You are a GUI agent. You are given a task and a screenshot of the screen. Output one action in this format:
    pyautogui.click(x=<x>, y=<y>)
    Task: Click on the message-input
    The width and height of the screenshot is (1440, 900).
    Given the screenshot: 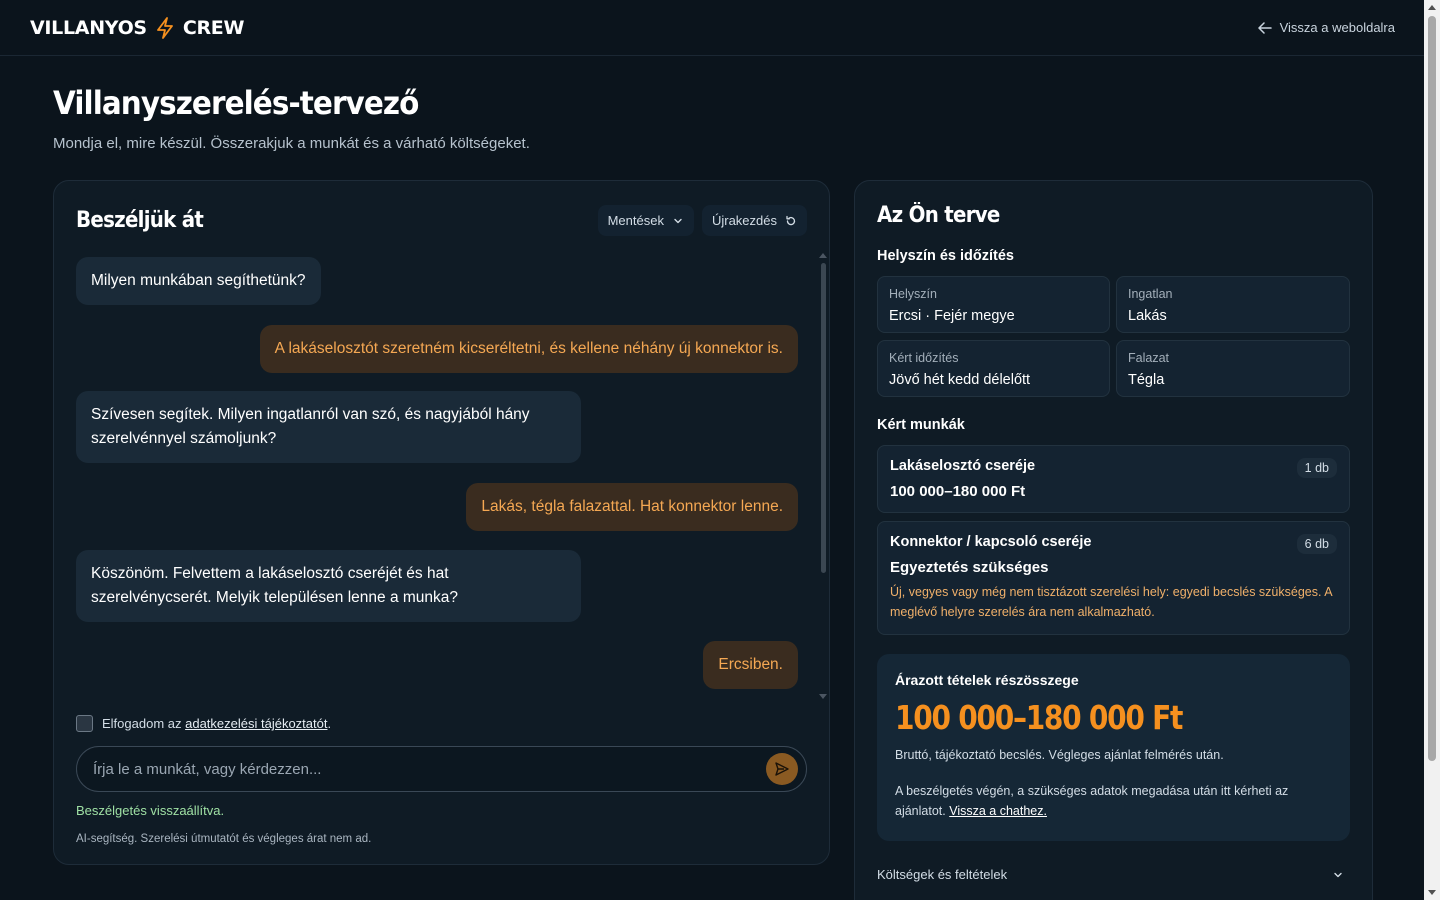 What is the action you would take?
    pyautogui.click(x=403, y=769)
    